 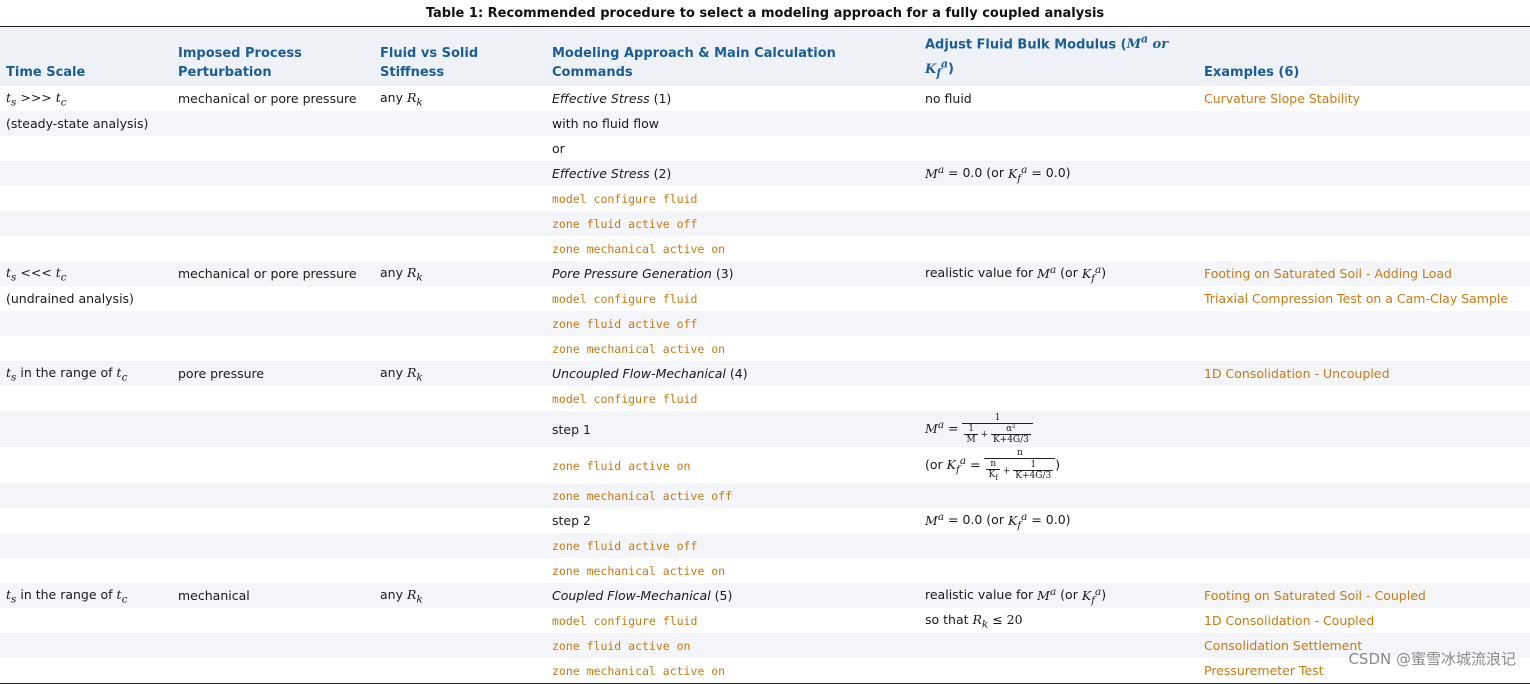 What do you see at coordinates (732, 98) in the screenshot?
I see `cell-modeling: Effective Stress (1)` at bounding box center [732, 98].